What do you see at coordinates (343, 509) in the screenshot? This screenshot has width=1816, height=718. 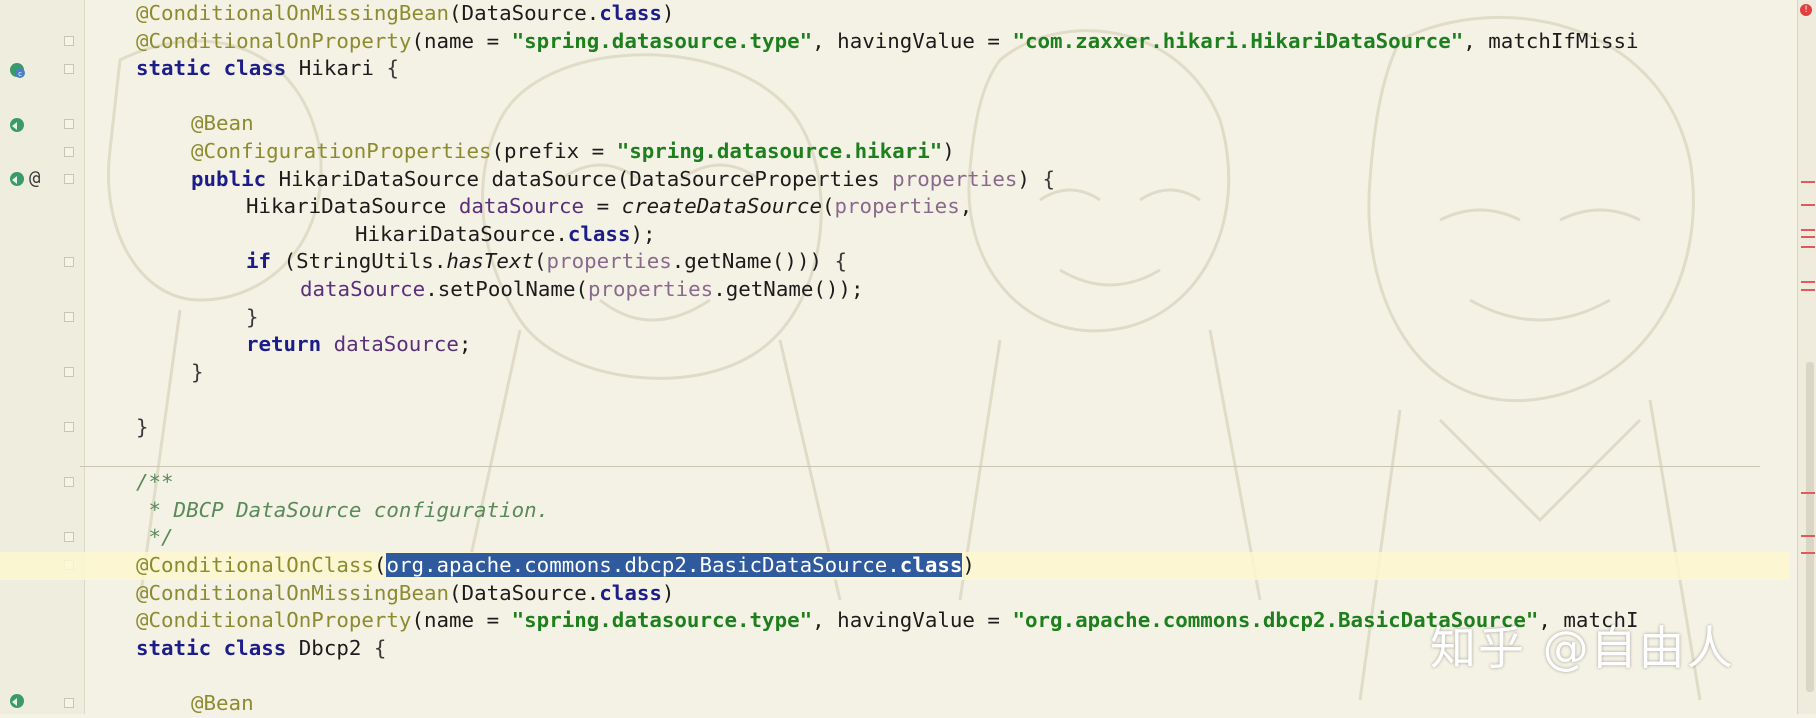 I see `comment-token: * DBCP DataSource configuration.` at bounding box center [343, 509].